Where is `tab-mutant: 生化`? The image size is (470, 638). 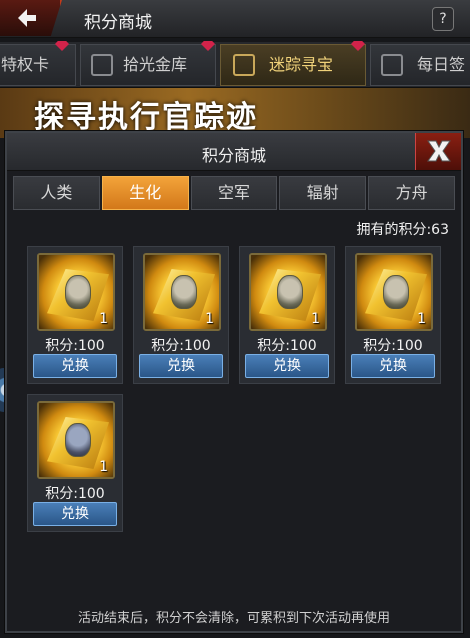 tab-mutant: 生化 is located at coordinates (145, 193).